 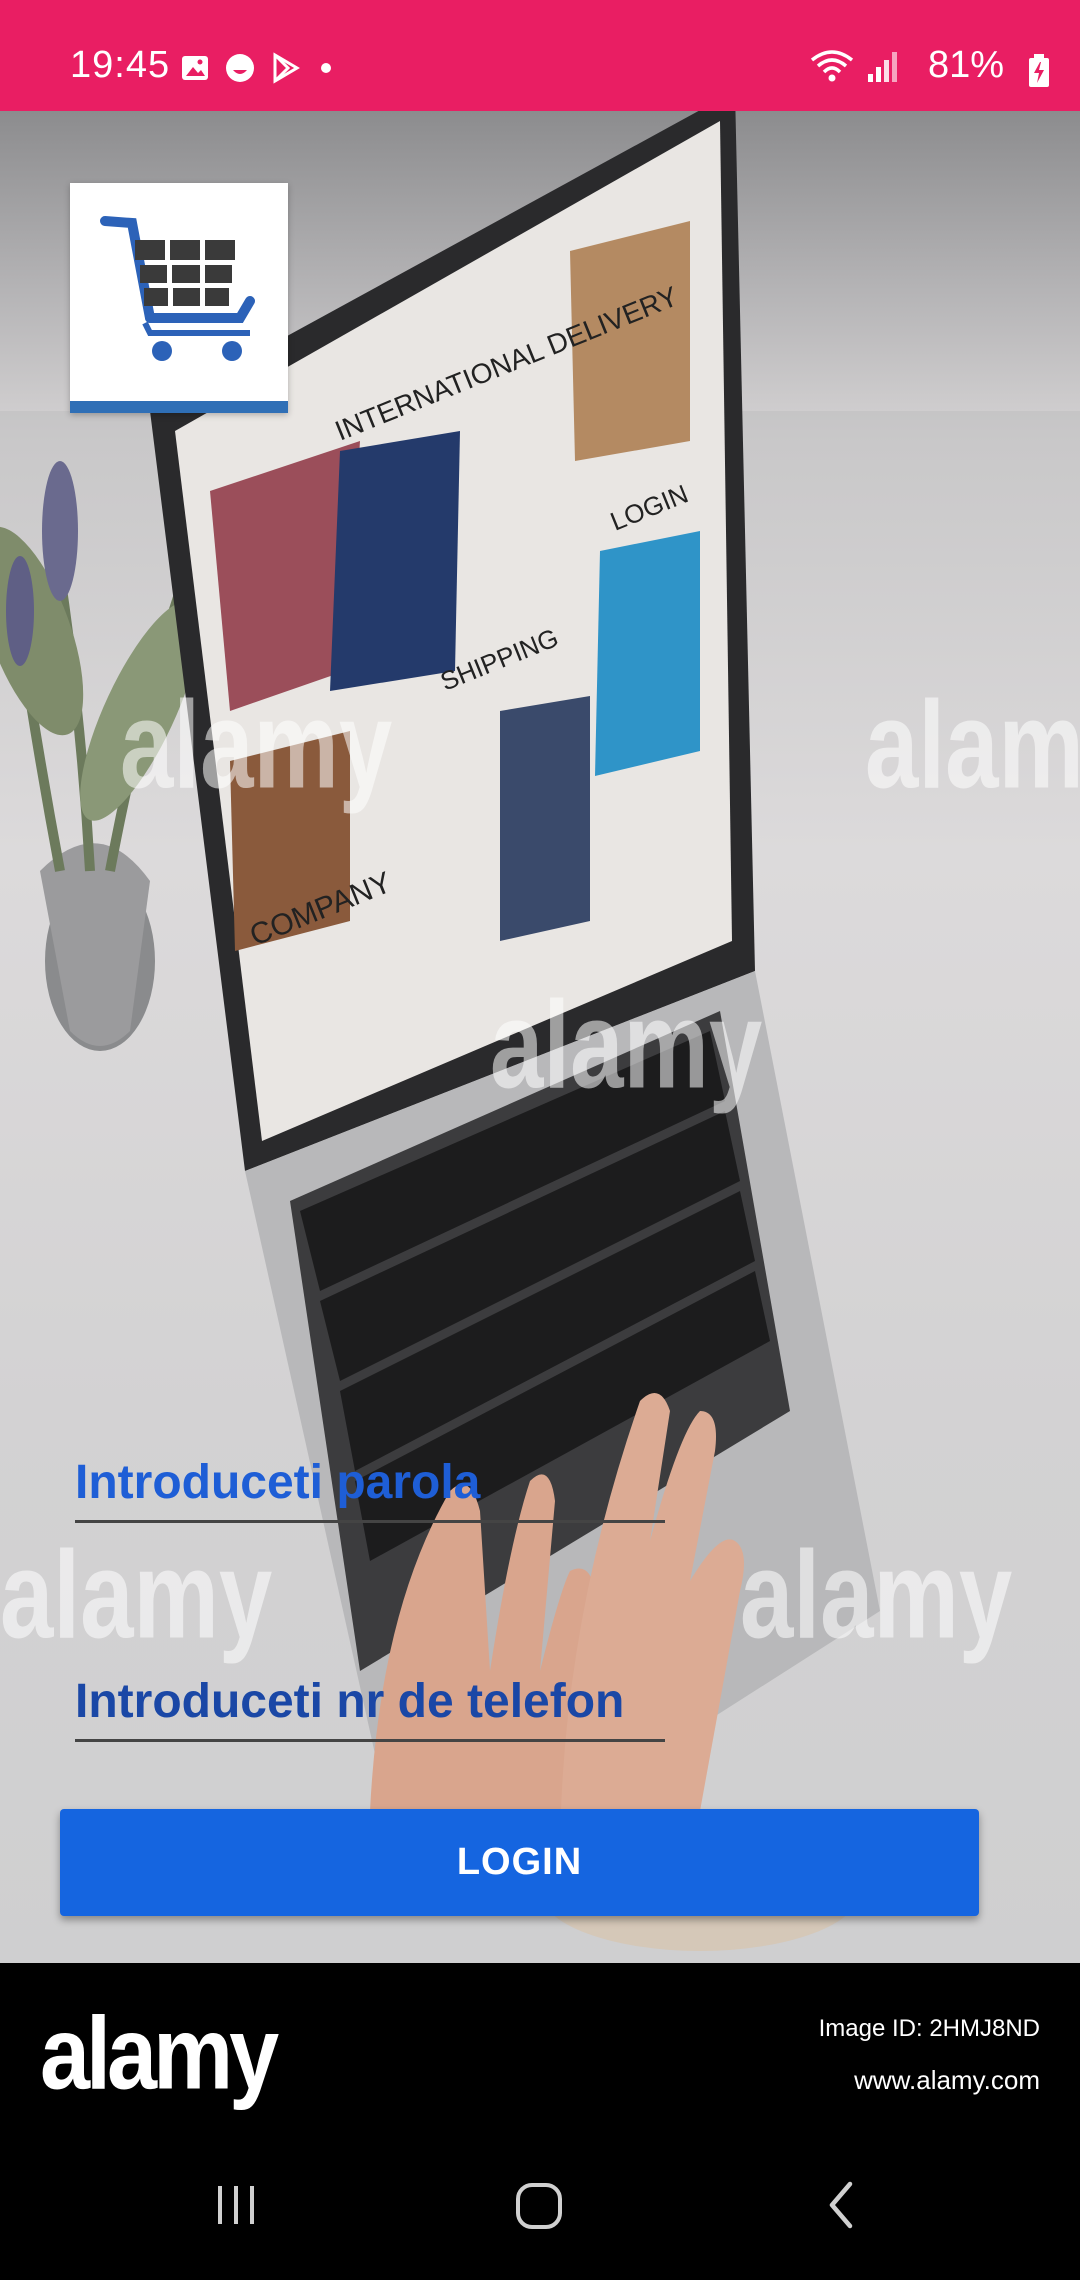 What do you see at coordinates (539, 2206) in the screenshot?
I see `home-icon` at bounding box center [539, 2206].